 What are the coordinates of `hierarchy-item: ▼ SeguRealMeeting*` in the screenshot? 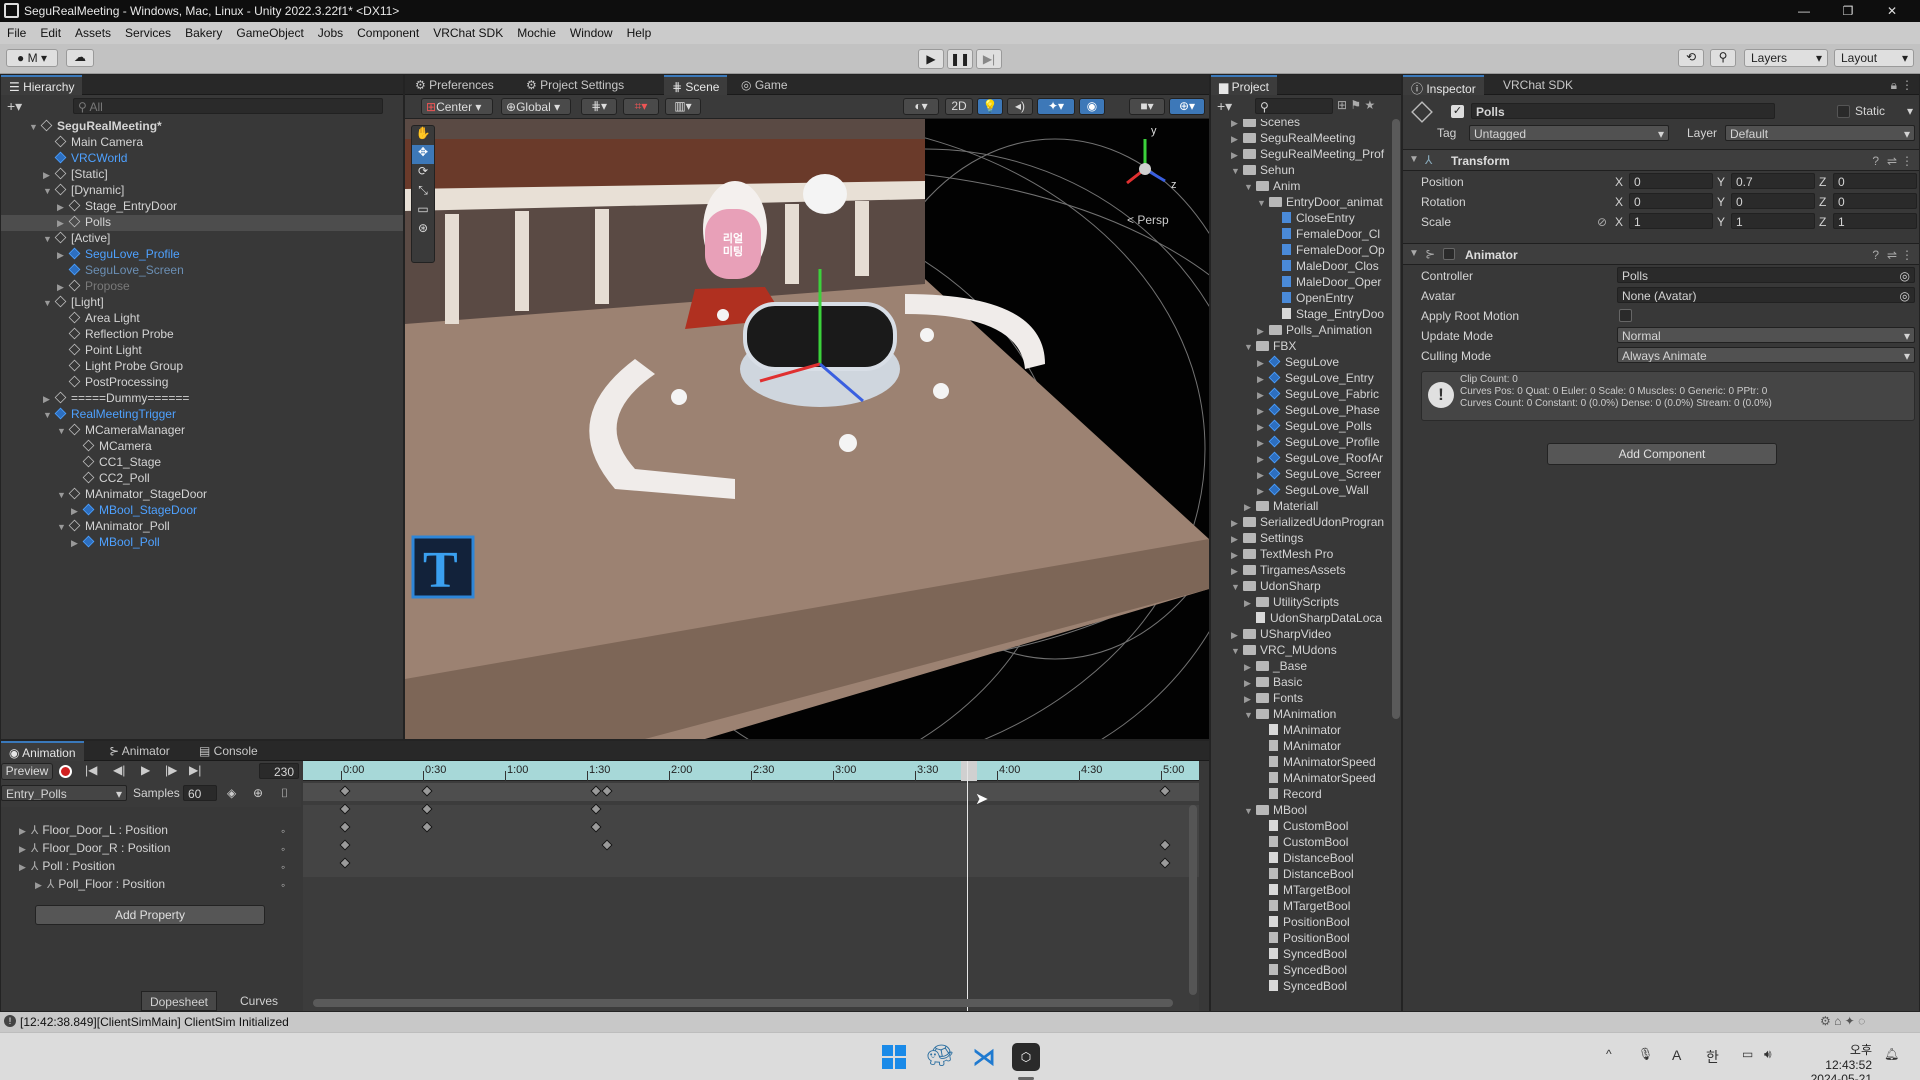 It's located at (202, 127).